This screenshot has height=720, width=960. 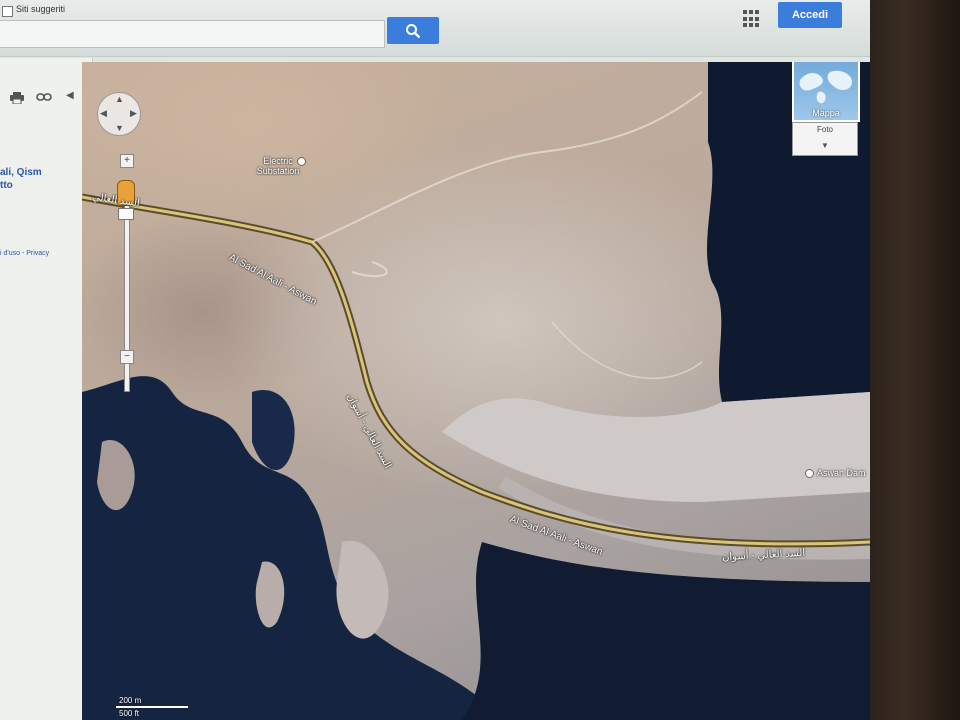 I want to click on left-panel: ◀ ali, Qism tto i d'uso - Privacy, so click(x=46, y=389).